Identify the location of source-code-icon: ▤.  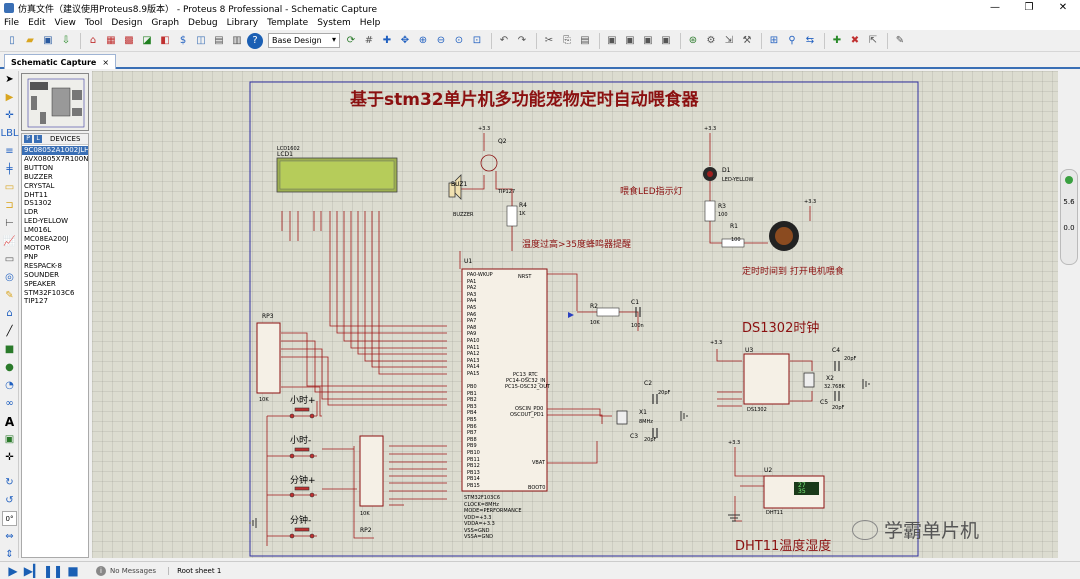
(219, 41).